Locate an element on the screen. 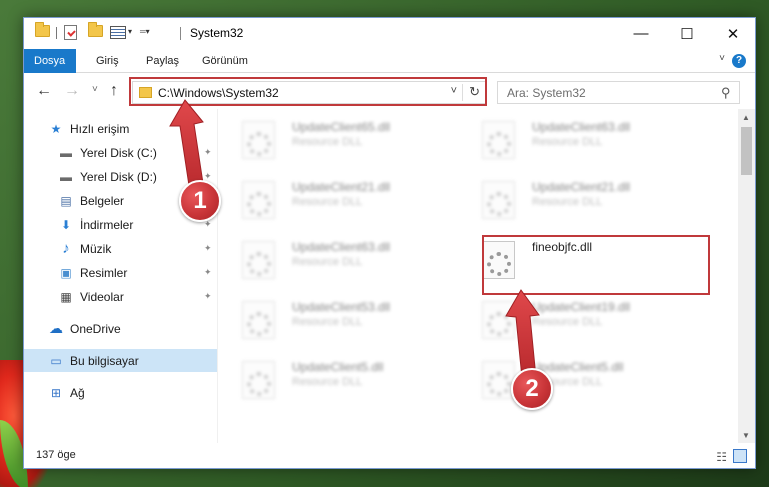 This screenshot has height=487, width=769. music-icon: ♪ is located at coordinates (66, 248).